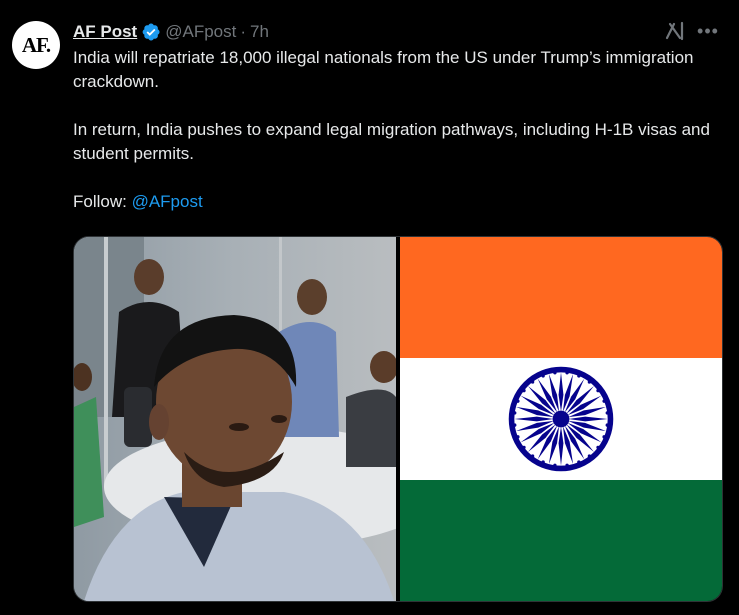  What do you see at coordinates (105, 32) in the screenshot?
I see `author-name: AF Post` at bounding box center [105, 32].